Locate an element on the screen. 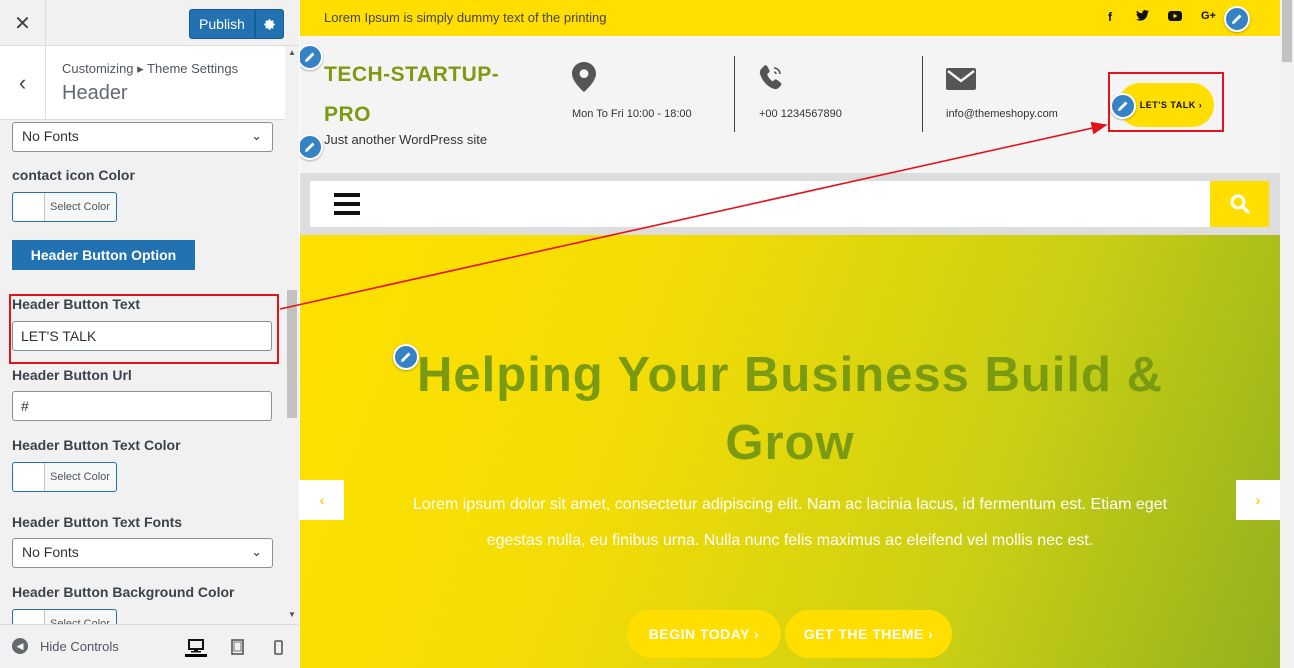  preview-scrollbar is located at coordinates (1287, 334).